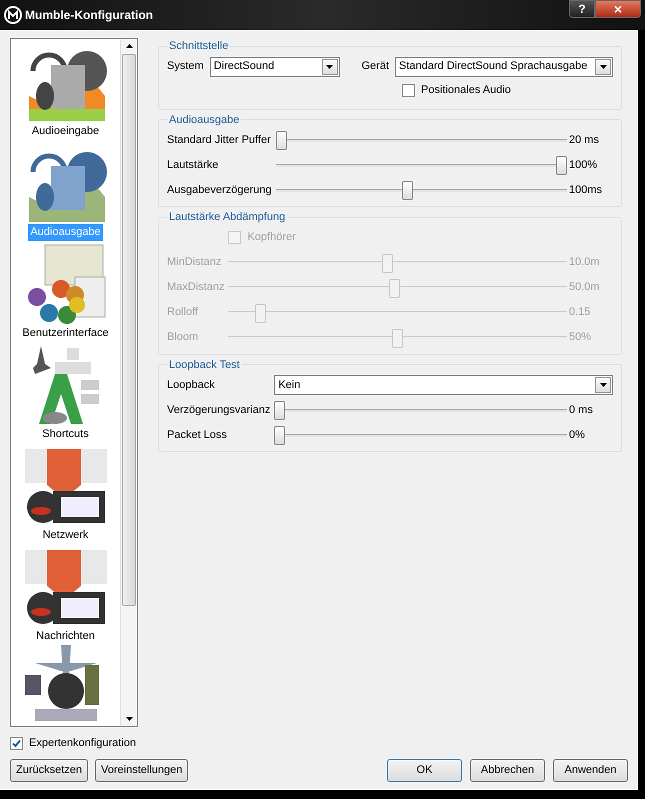 Image resolution: width=645 pixels, height=799 pixels. Describe the element at coordinates (580, 312) in the screenshot. I see `slider-value: 0.15` at that location.